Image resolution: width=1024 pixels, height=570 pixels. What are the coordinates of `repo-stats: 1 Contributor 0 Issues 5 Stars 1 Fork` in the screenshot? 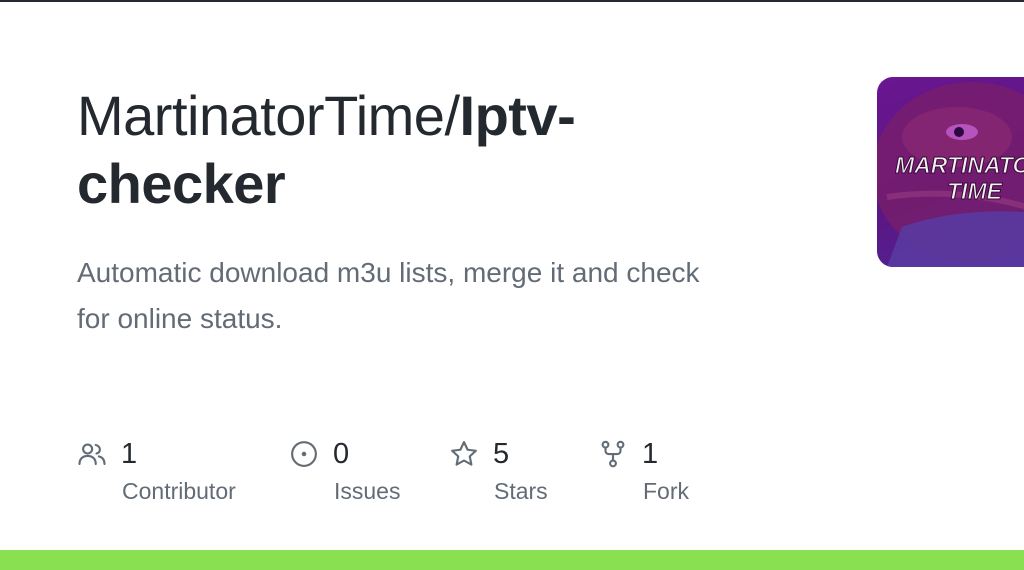 It's located at (527, 476).